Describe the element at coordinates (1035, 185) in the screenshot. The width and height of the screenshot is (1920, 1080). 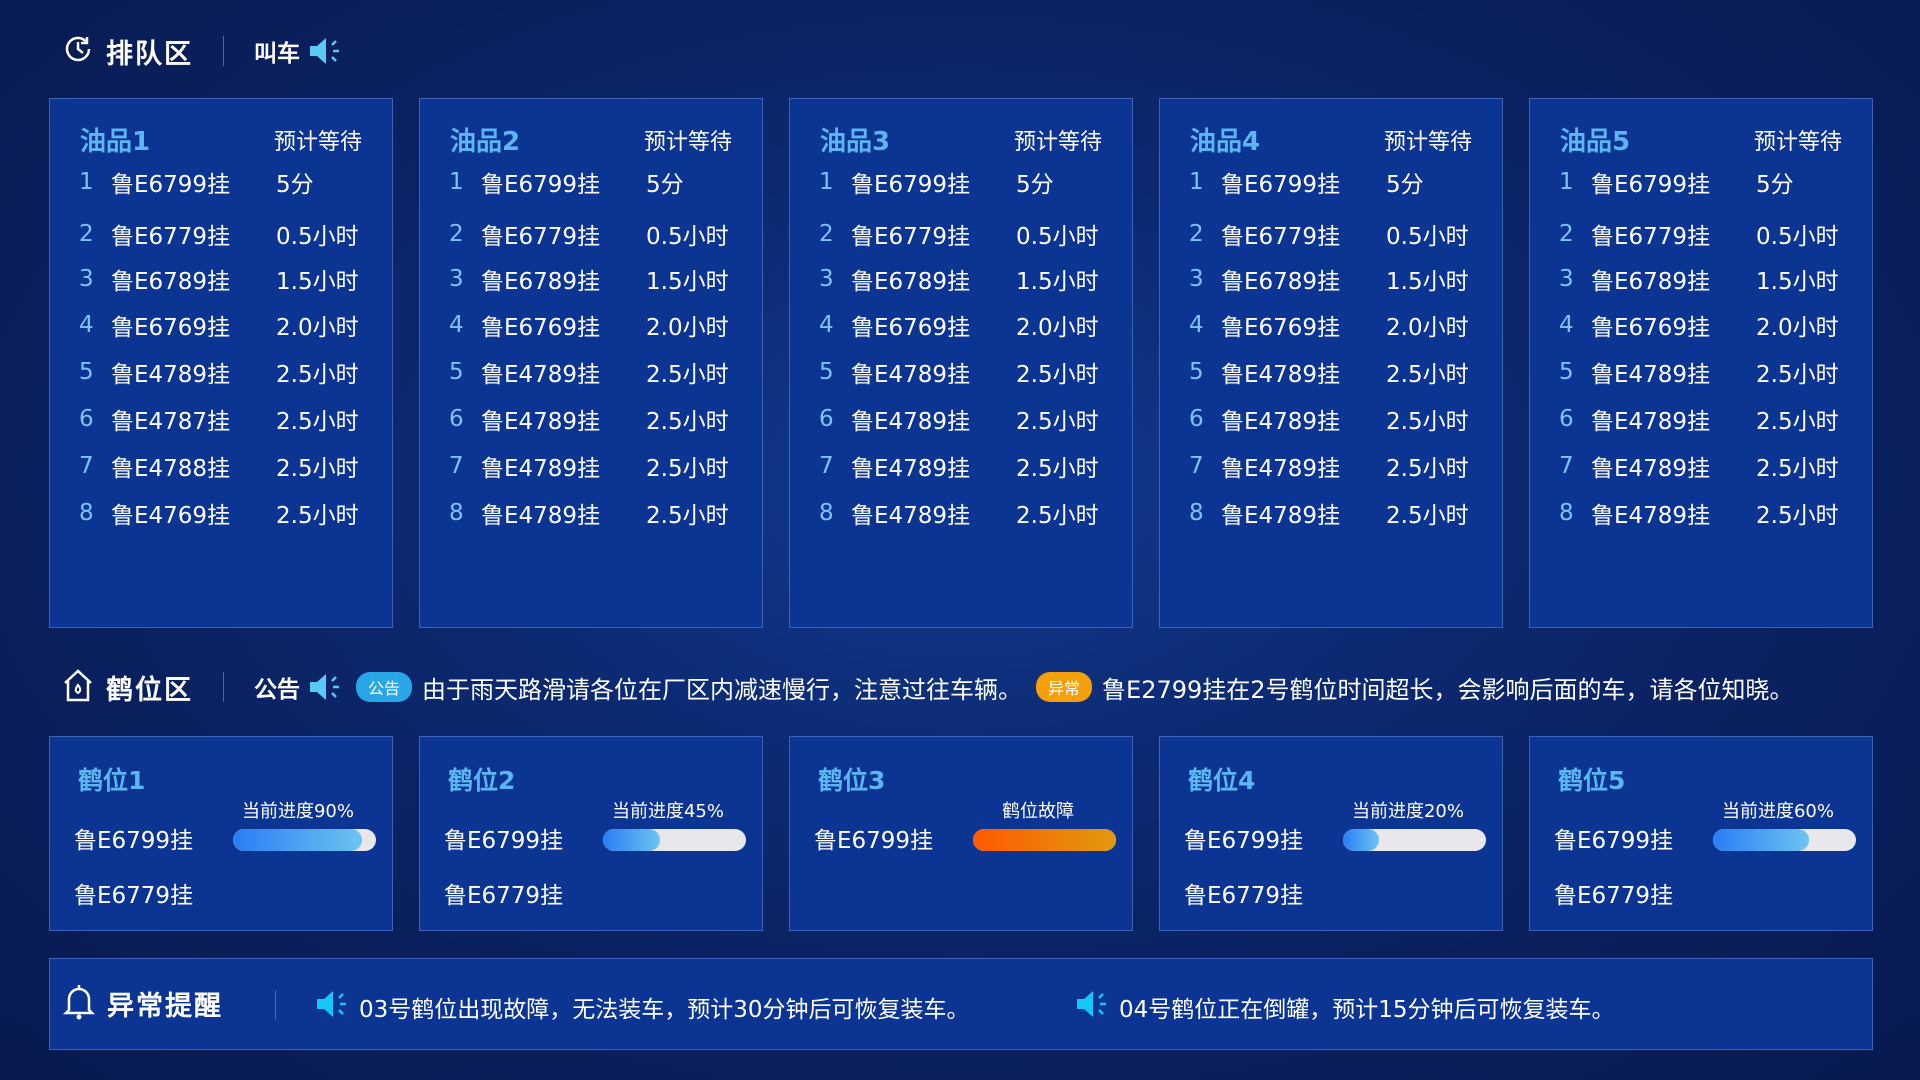
I see `wait-time: 5分` at that location.